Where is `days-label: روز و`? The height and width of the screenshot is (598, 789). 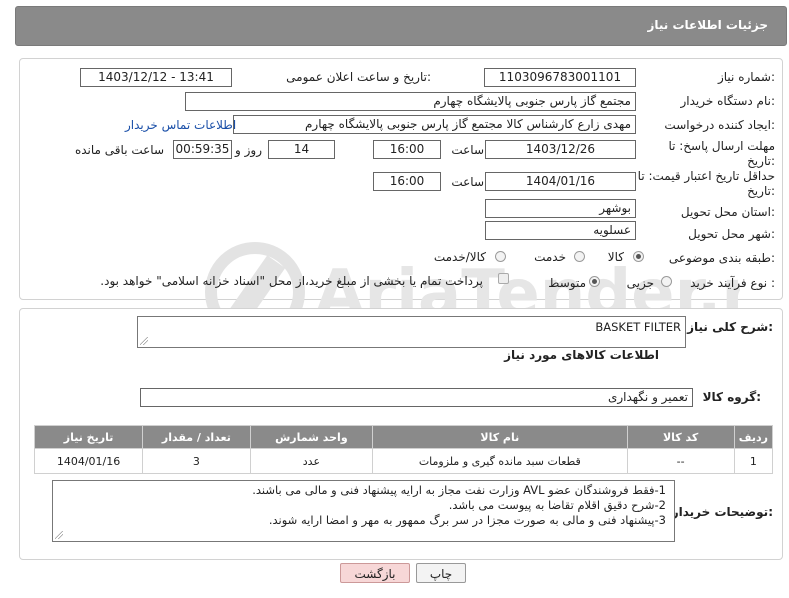
days-label: روز و is located at coordinates (248, 150).